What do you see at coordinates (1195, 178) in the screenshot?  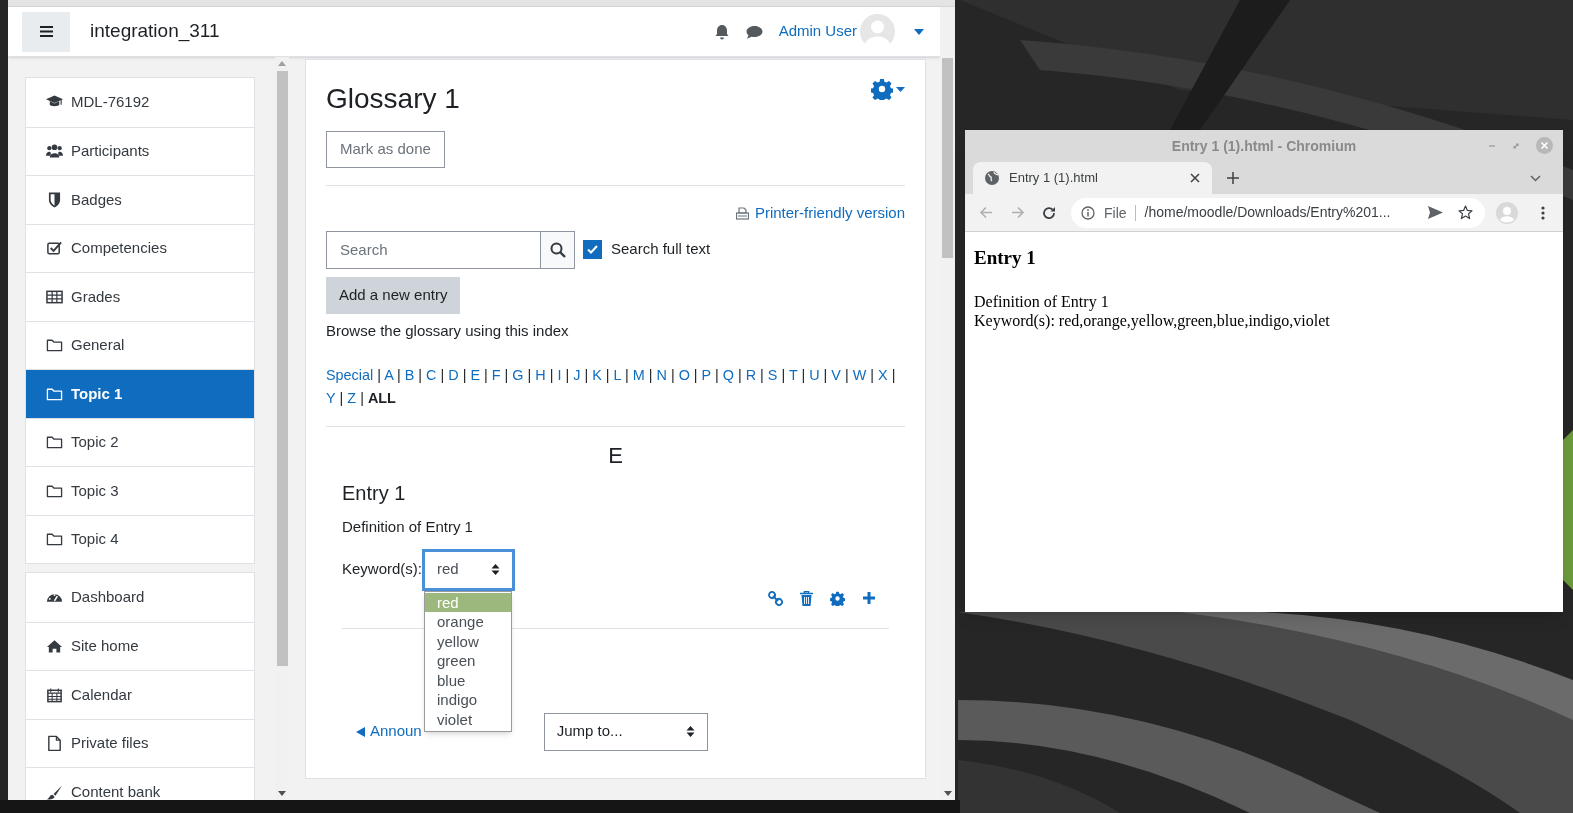 I see `close-icon` at bounding box center [1195, 178].